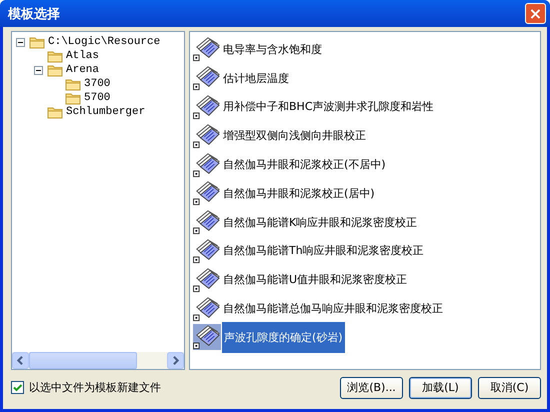 This screenshot has height=412, width=550. I want to click on template-item: 声波孔隙度的确定(砂岩), so click(283, 337).